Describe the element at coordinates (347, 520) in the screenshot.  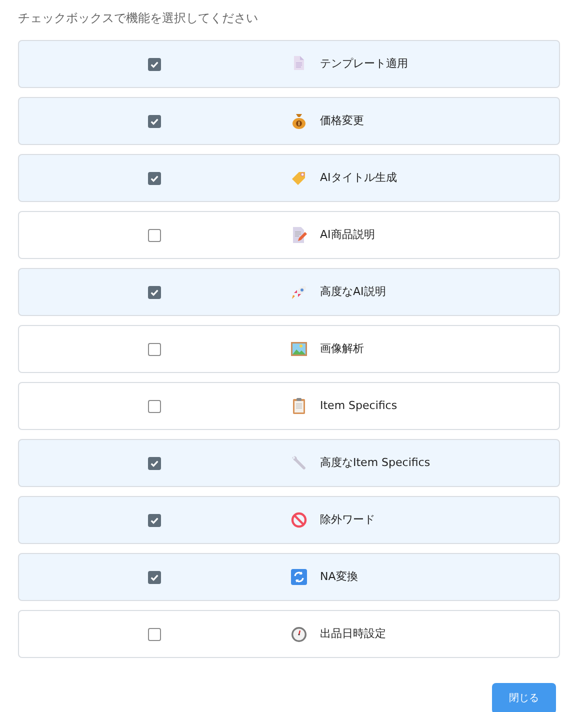
I see `feature-label: 除外ワード` at that location.